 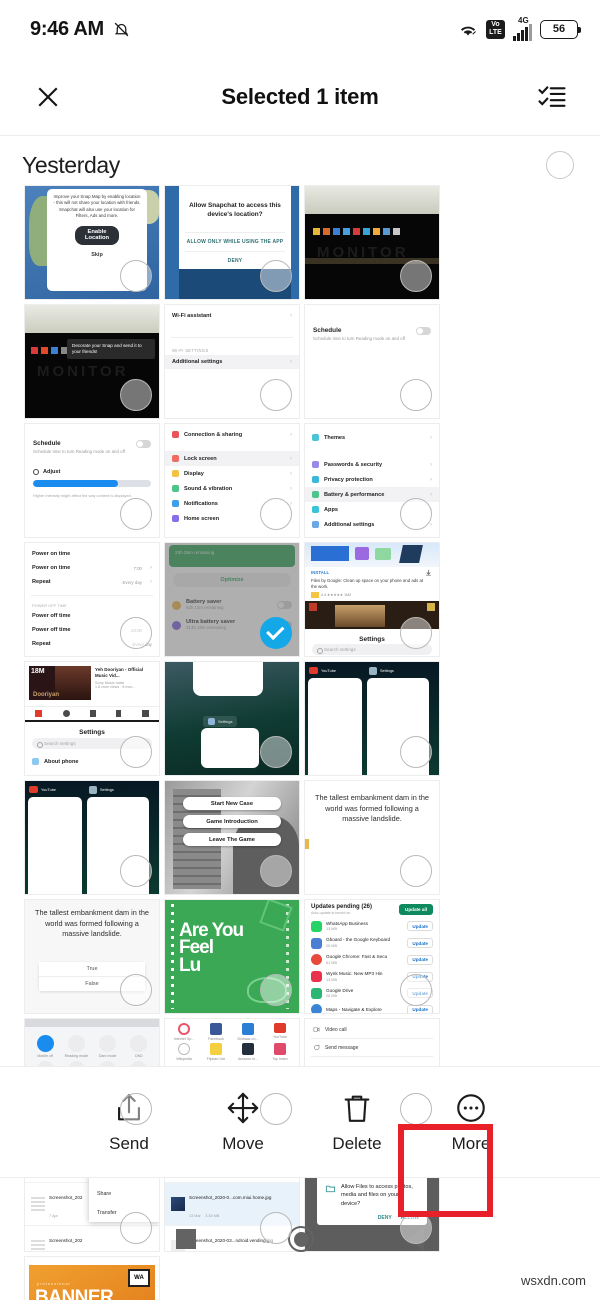 What do you see at coordinates (358, 940) in the screenshot?
I see `thumb-app-name: Gboard - the Google Keyboard` at bounding box center [358, 940].